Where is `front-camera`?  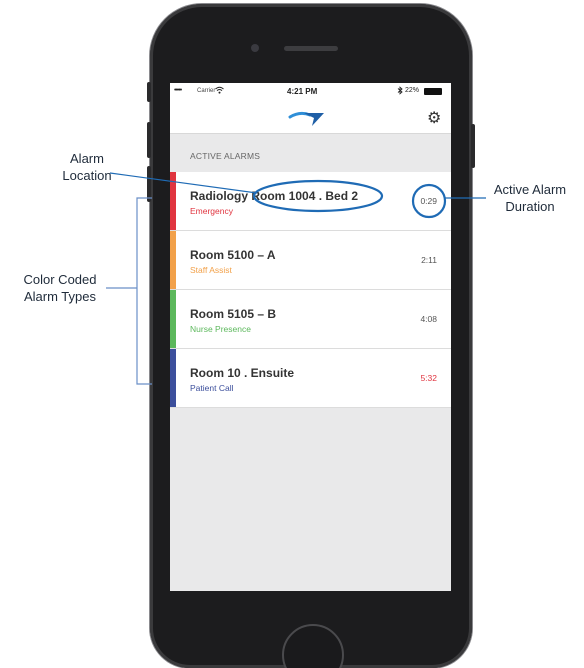
front-camera is located at coordinates (255, 48).